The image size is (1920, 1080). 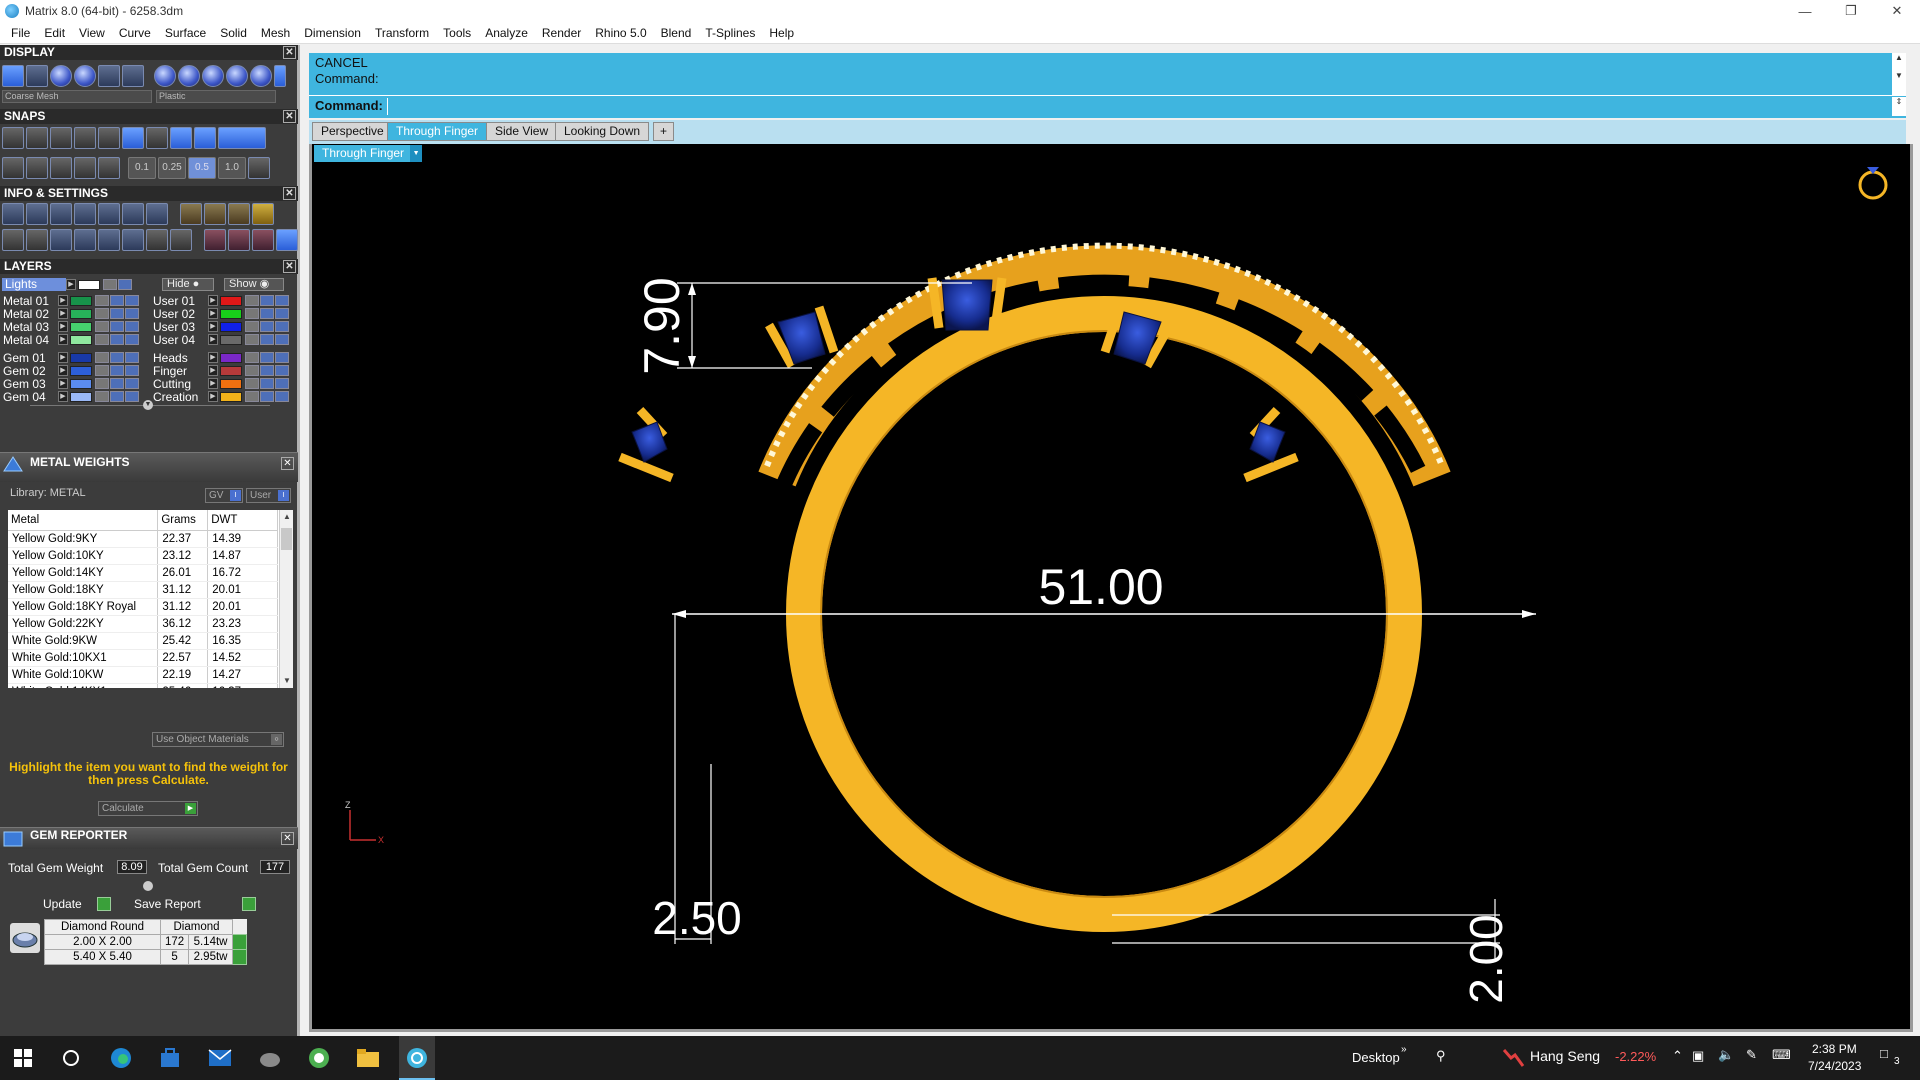 I want to click on snap-value-0.5: 0.5, so click(x=202, y=168).